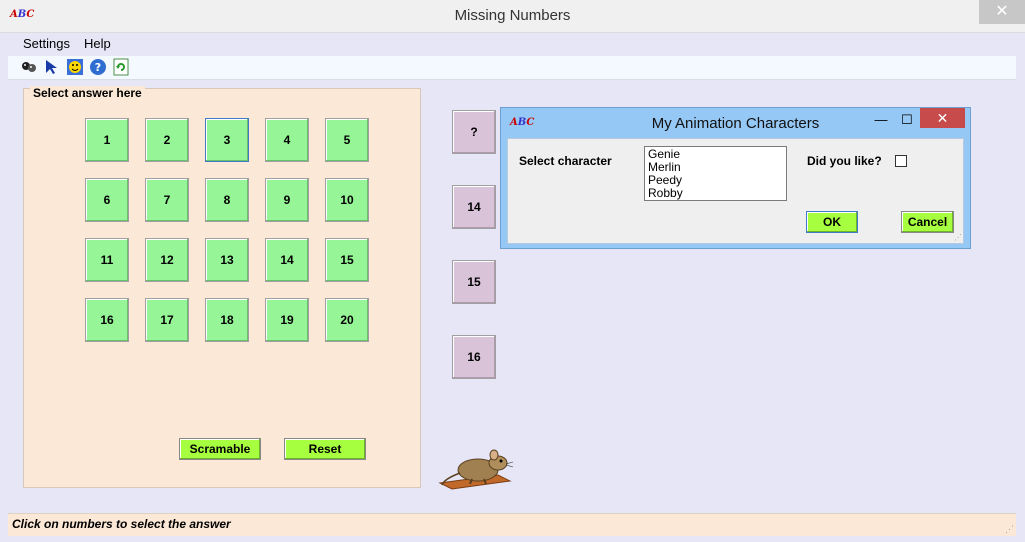 The image size is (1025, 542). Describe the element at coordinates (227, 320) in the screenshot. I see `number-button-18: 18` at that location.